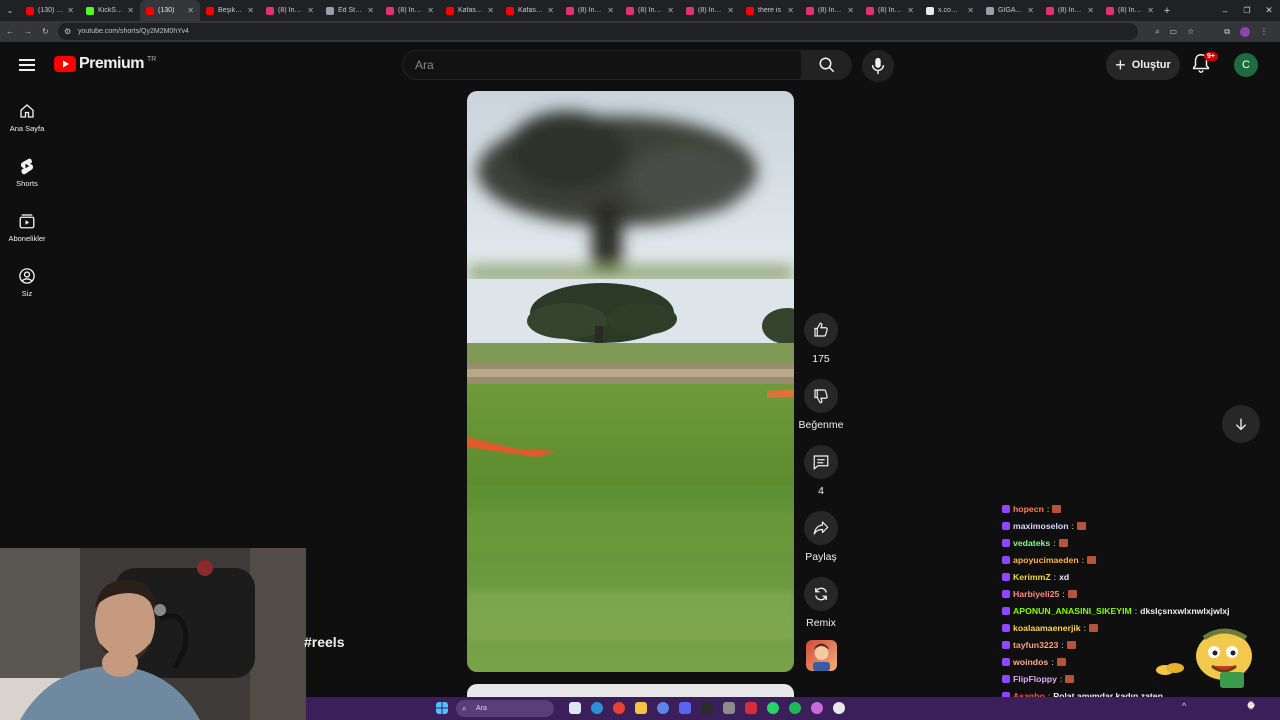  I want to click on site-info-icon: ⚙, so click(67, 31).